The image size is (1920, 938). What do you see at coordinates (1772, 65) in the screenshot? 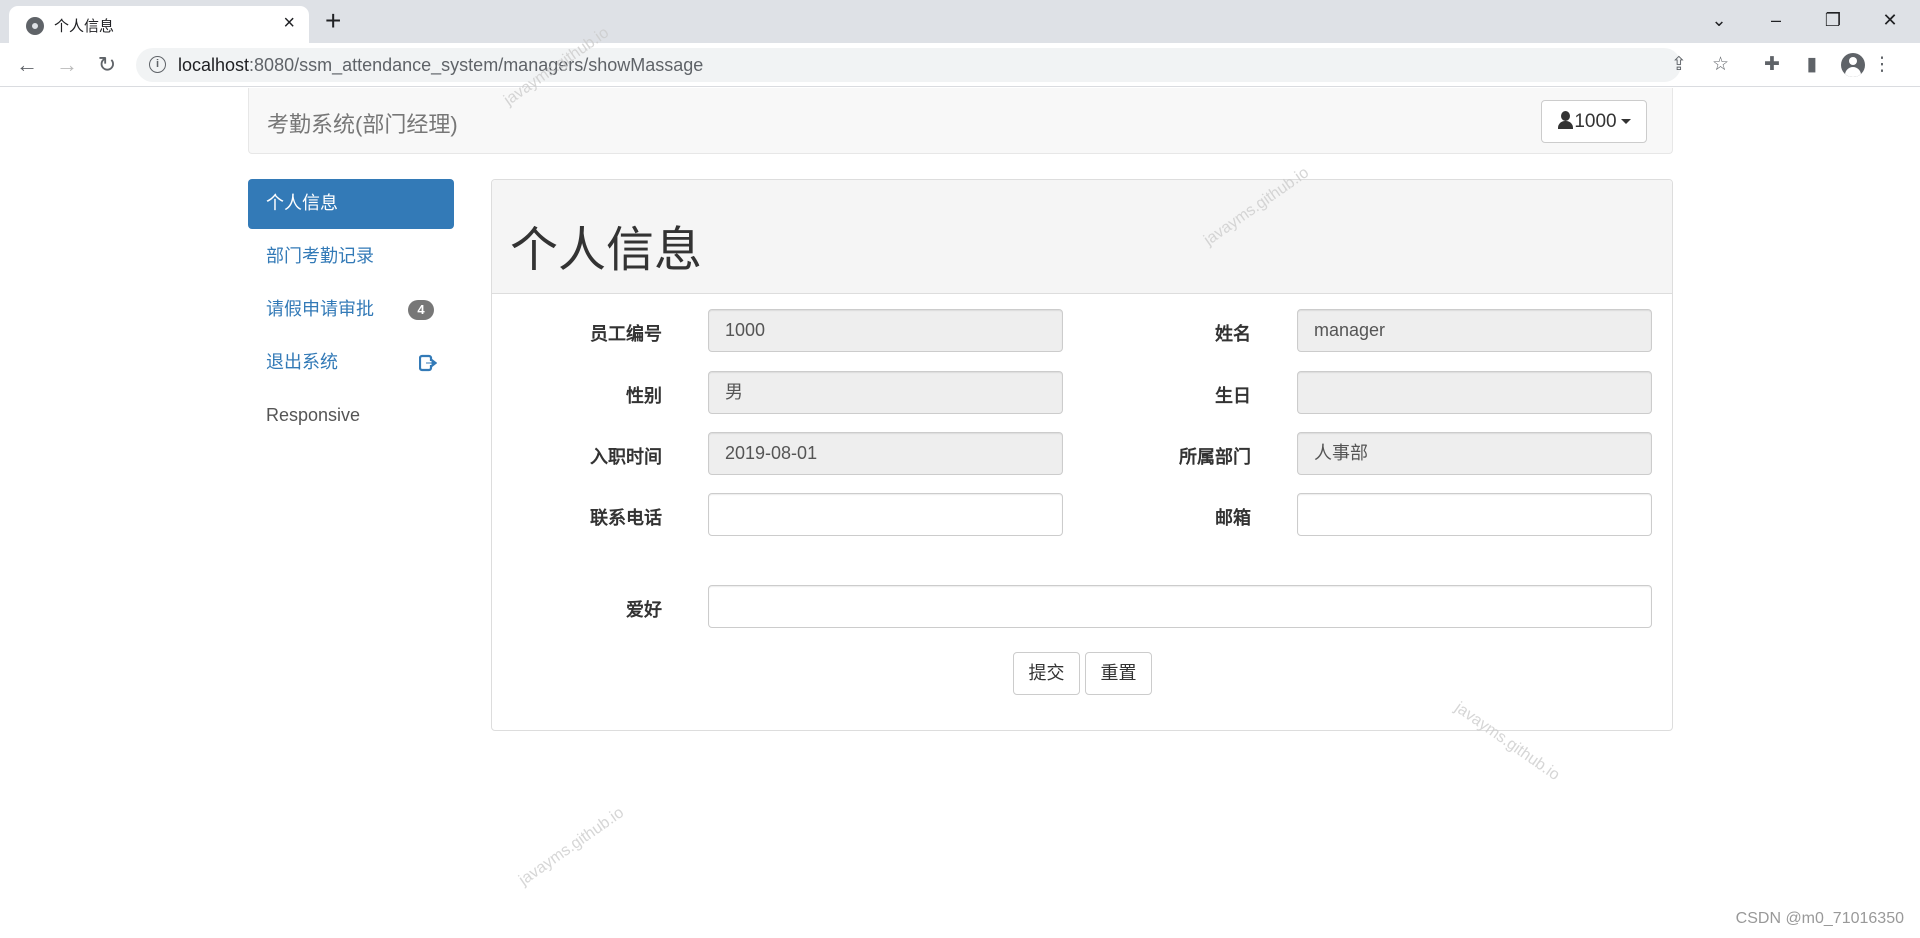
I see `extensions-icon: ✚` at bounding box center [1772, 65].